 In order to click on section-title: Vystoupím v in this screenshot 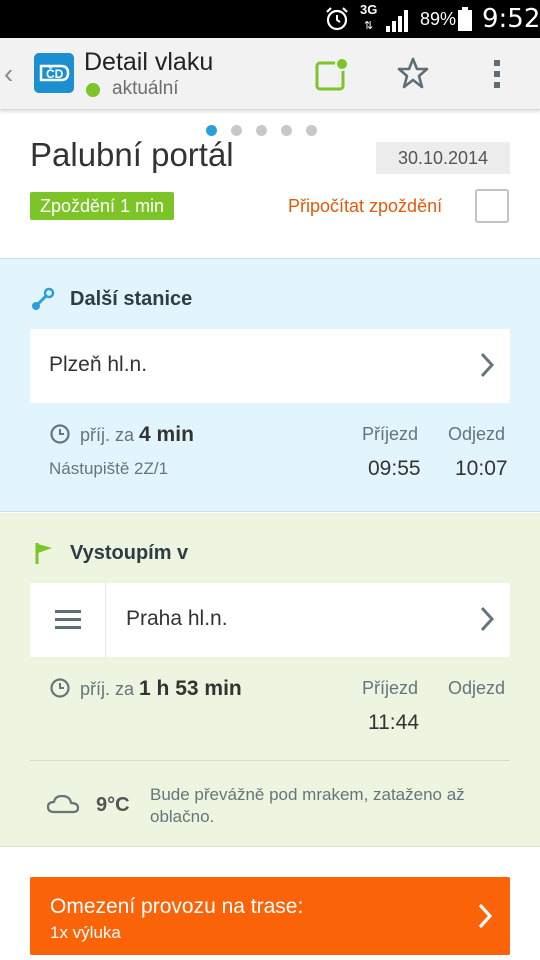, I will do `click(129, 553)`.